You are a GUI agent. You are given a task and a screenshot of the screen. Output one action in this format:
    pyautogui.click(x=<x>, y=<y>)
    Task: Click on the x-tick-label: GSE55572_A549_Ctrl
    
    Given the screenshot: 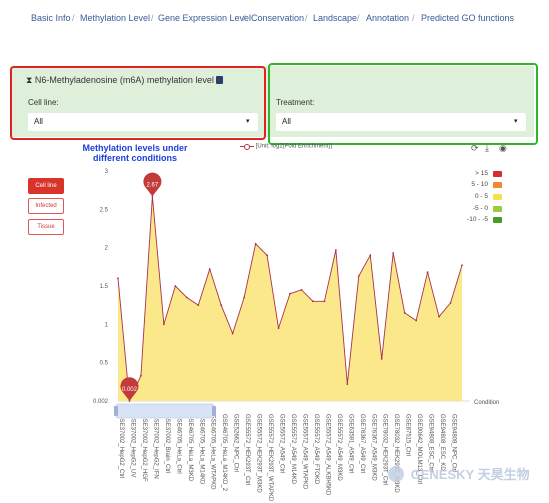 What is the action you would take?
    pyautogui.click(x=282, y=443)
    